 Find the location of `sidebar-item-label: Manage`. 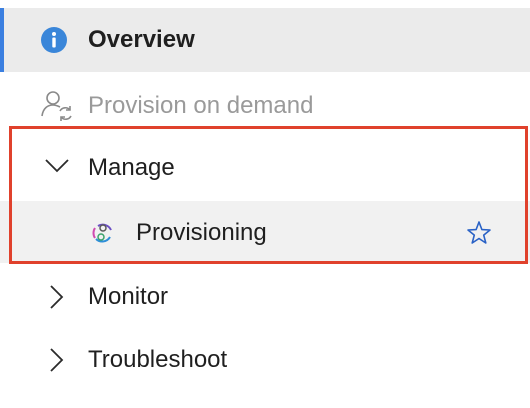

sidebar-item-label: Manage is located at coordinates (131, 167).